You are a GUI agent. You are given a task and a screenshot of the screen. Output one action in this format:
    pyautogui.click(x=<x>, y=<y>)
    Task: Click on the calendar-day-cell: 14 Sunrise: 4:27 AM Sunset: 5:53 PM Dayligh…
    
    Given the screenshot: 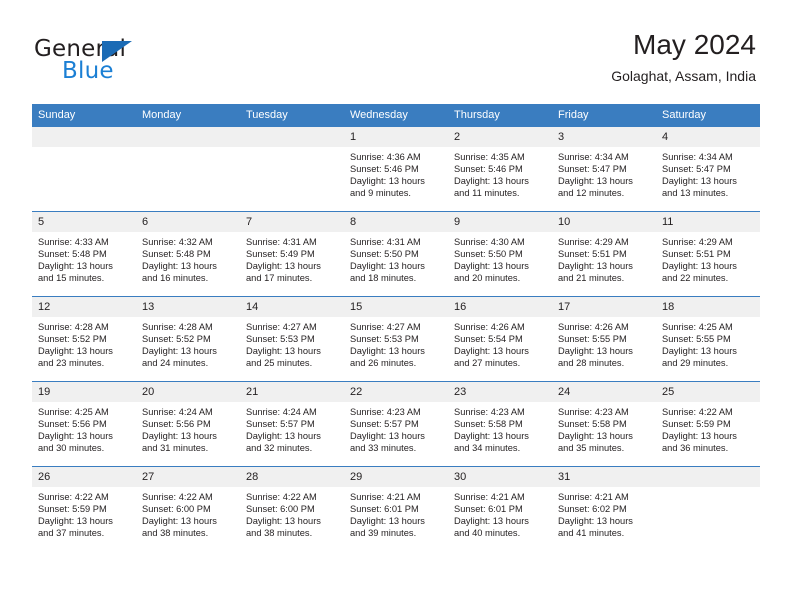 What is the action you would take?
    pyautogui.click(x=292, y=339)
    